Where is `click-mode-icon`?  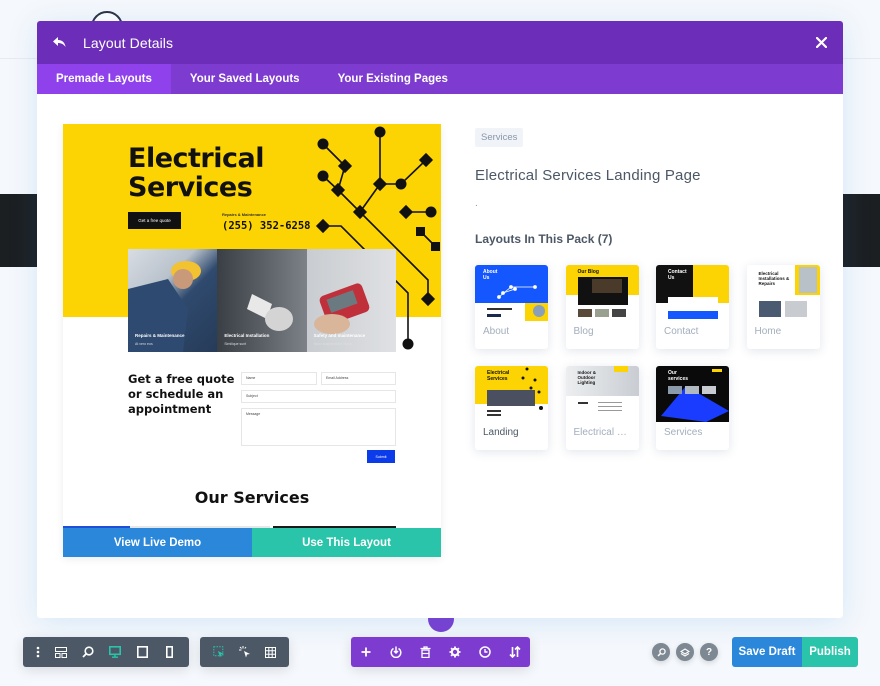
click-mode-icon is located at coordinates (245, 652).